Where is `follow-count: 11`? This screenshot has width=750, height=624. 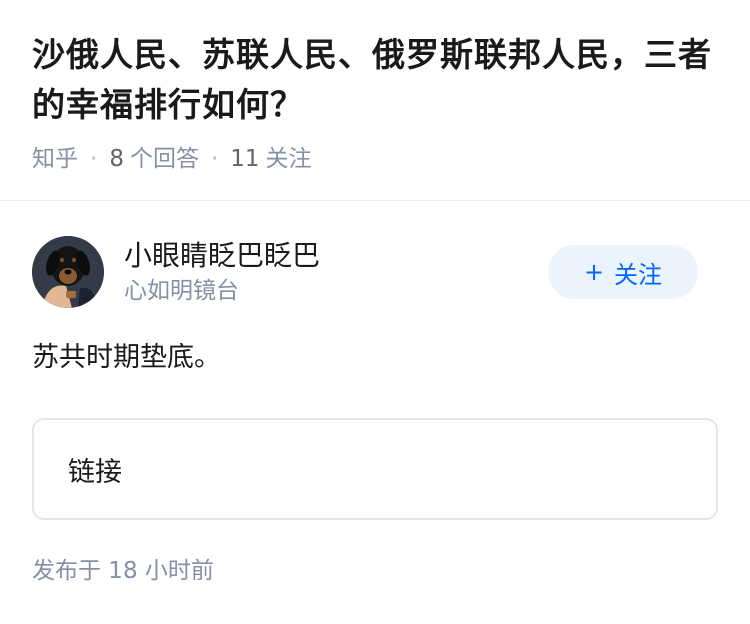 follow-count: 11 is located at coordinates (245, 159).